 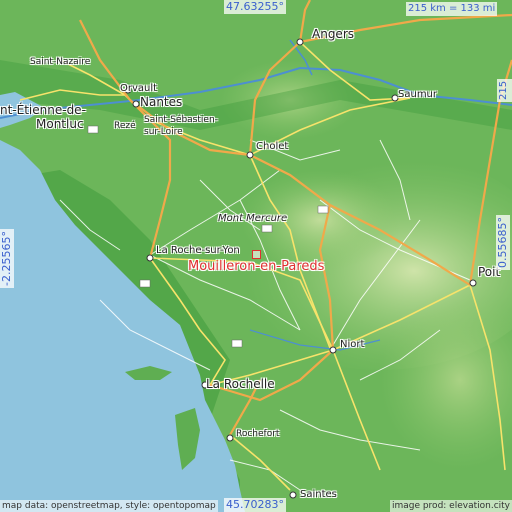 I want to click on right-longitude-label: 0.55685°, so click(x=503, y=242).